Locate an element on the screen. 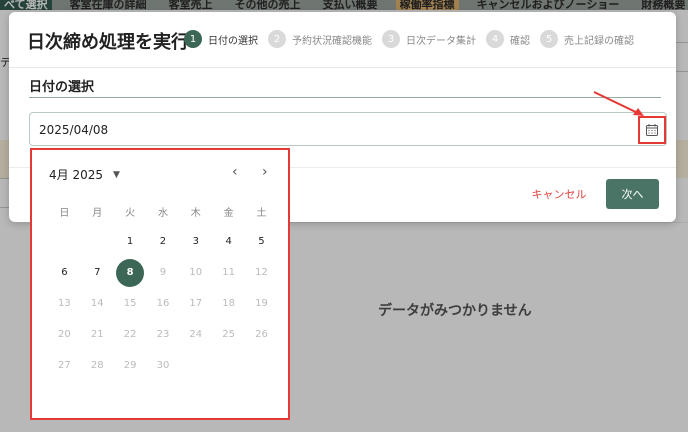  day-number: 9 is located at coordinates (163, 272).